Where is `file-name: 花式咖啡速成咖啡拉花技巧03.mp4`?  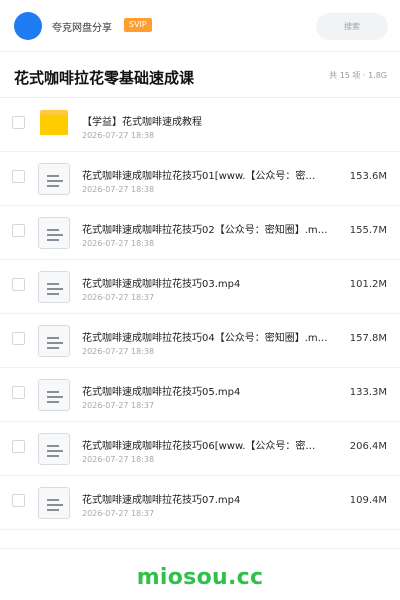 file-name: 花式咖啡速成咖啡拉花技巧03.mp4 is located at coordinates (211, 282).